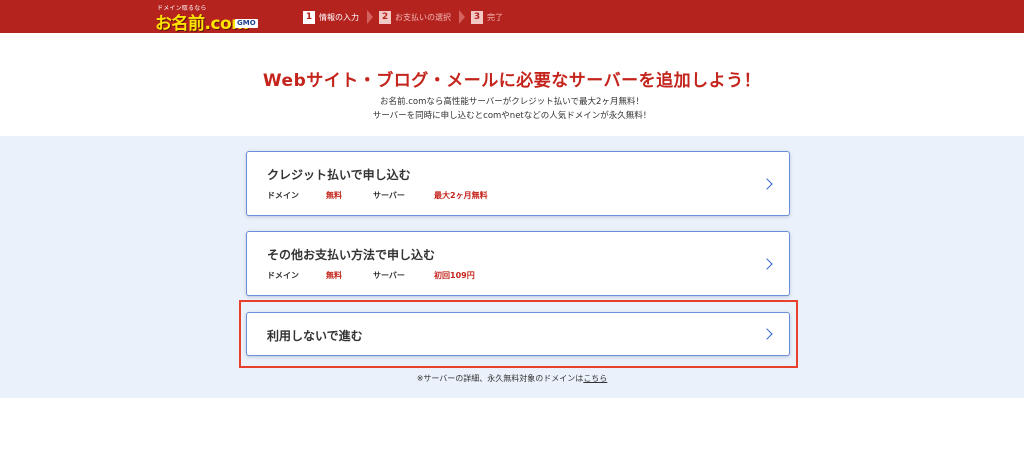 This screenshot has width=1024, height=469. I want to click on option-title: その他お支払い方法で申し込む, so click(351, 255).